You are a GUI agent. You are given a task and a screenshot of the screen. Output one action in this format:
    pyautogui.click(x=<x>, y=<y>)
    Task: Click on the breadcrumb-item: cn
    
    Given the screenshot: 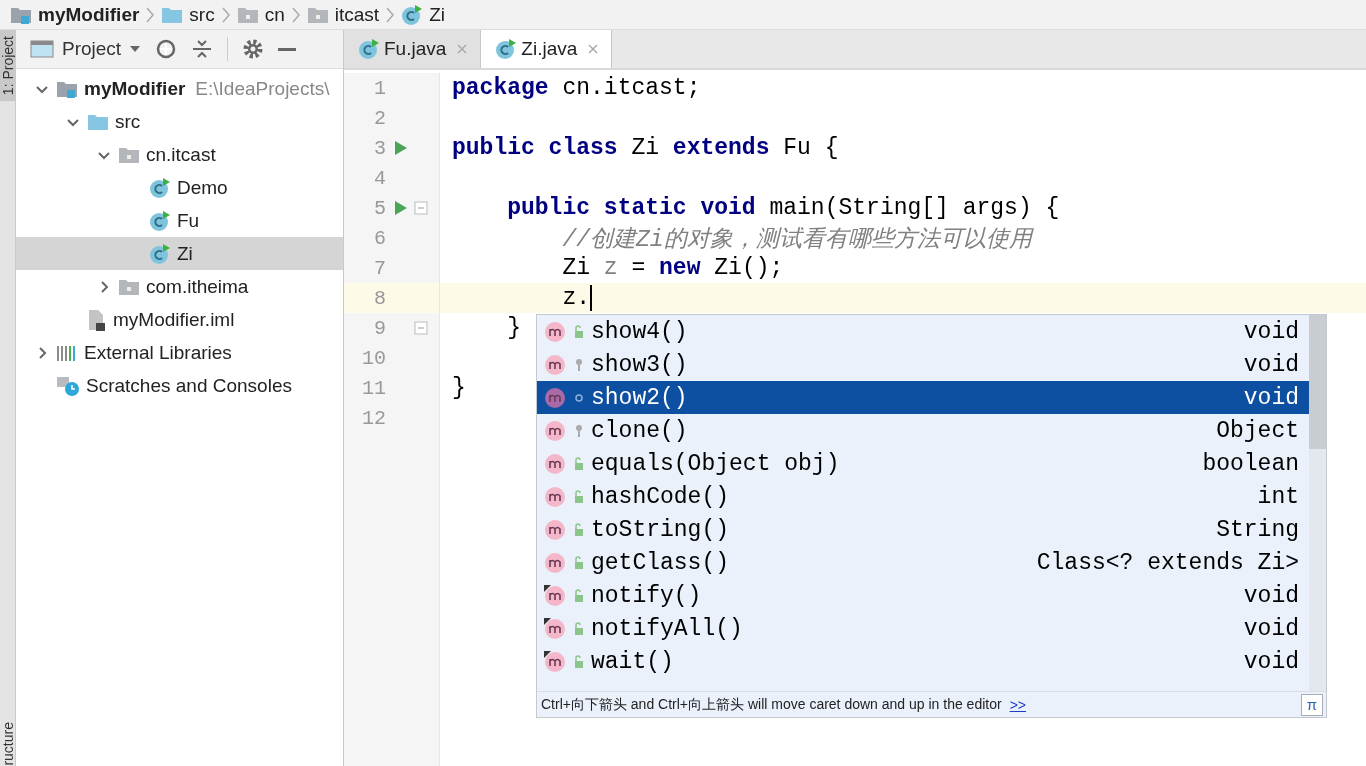 What is the action you would take?
    pyautogui.click(x=274, y=14)
    